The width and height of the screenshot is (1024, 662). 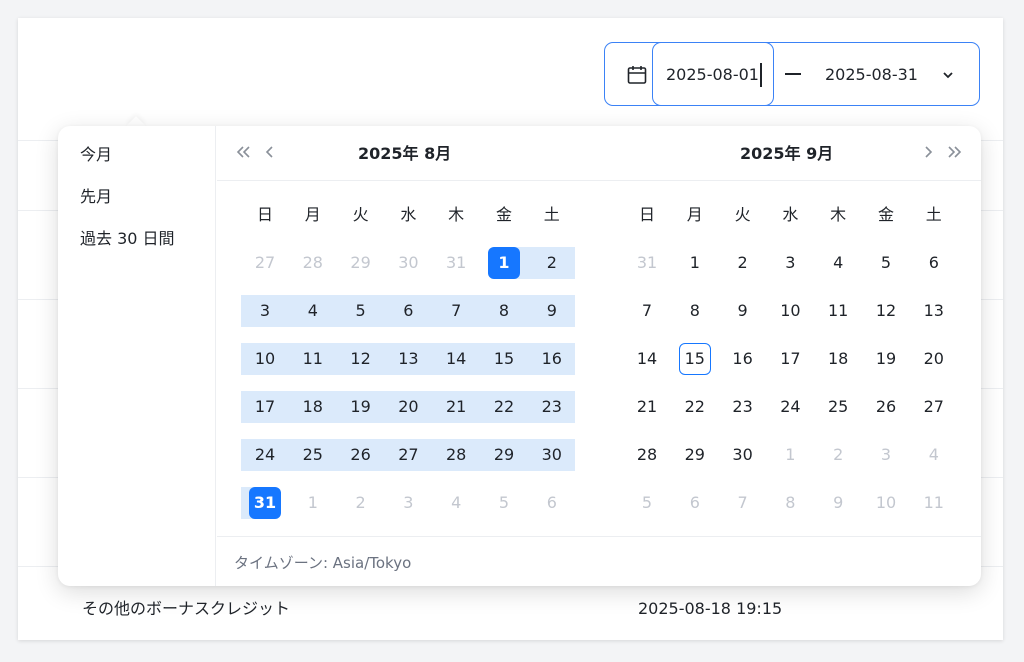 I want to click on next-month-icon, so click(x=928, y=152).